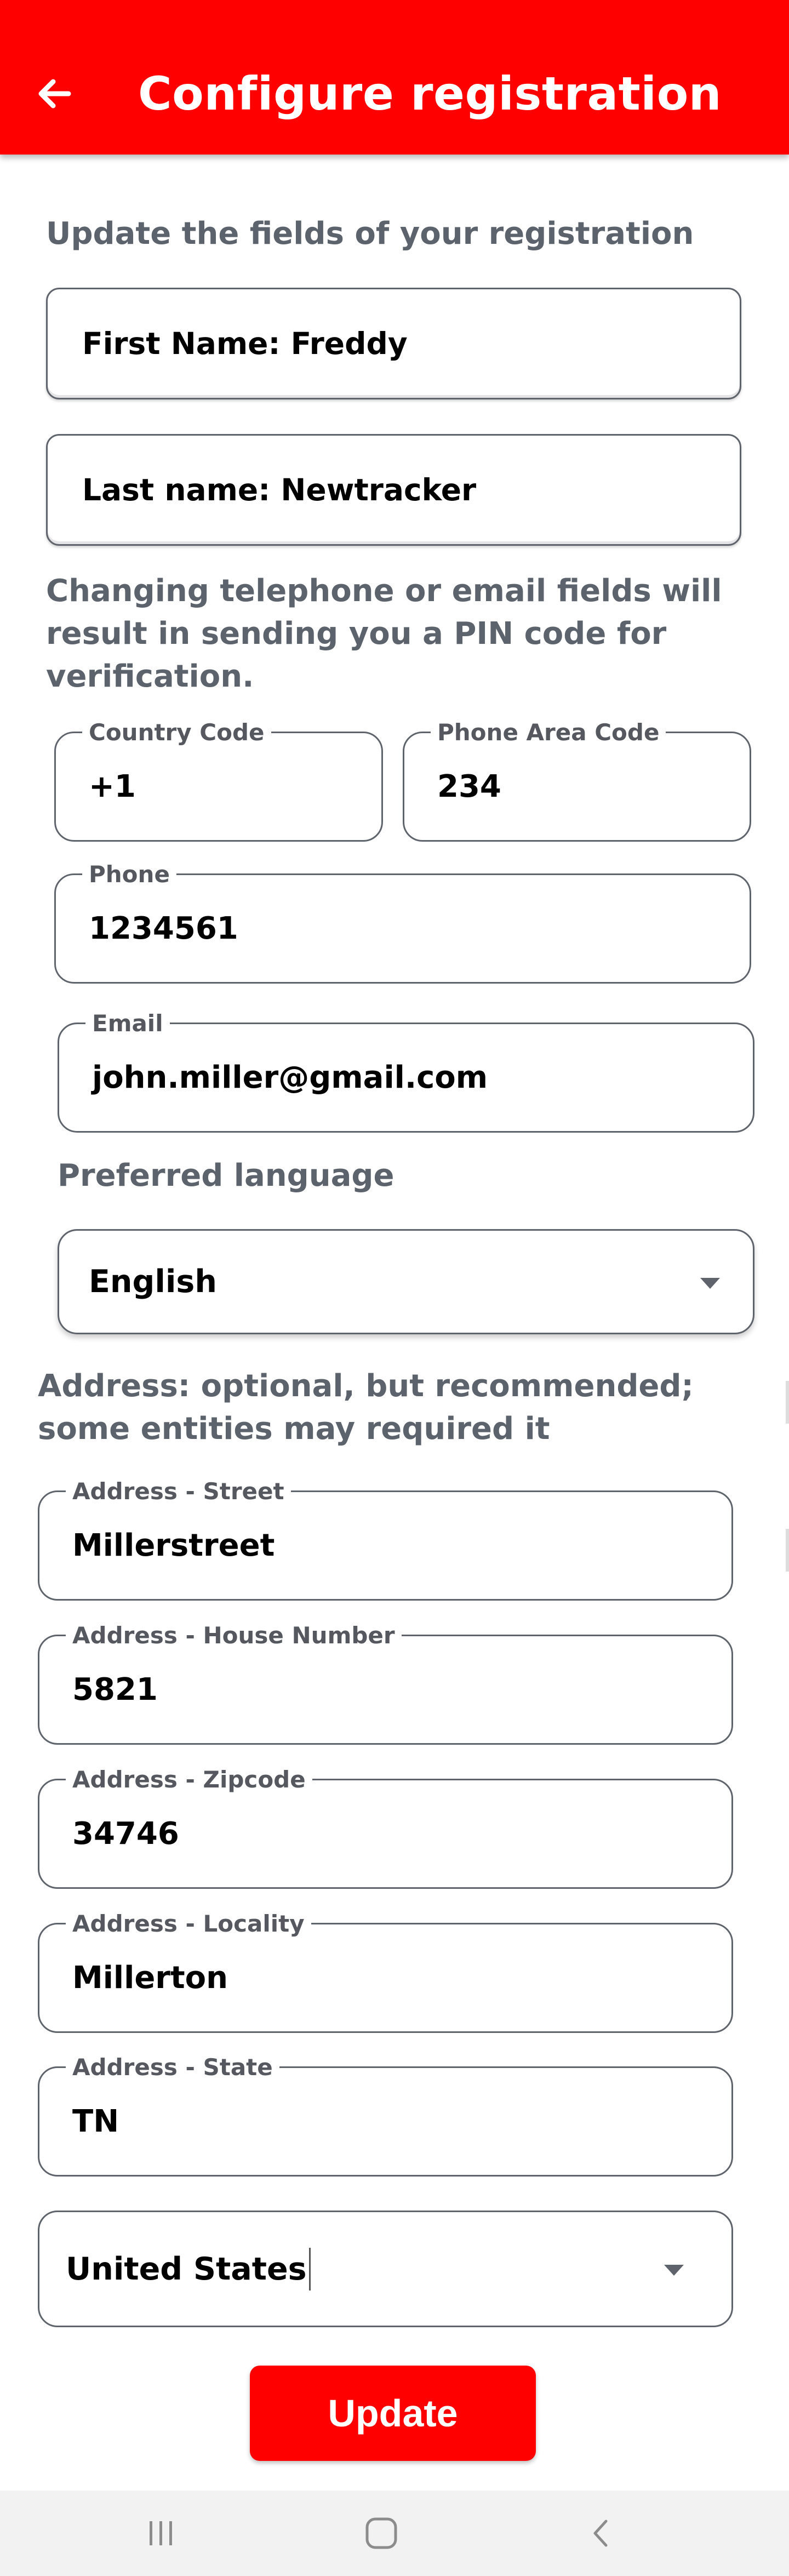  Describe the element at coordinates (386, 1828) in the screenshot. I see `address-zipcode-field: Address - Zipcode 34746` at that location.